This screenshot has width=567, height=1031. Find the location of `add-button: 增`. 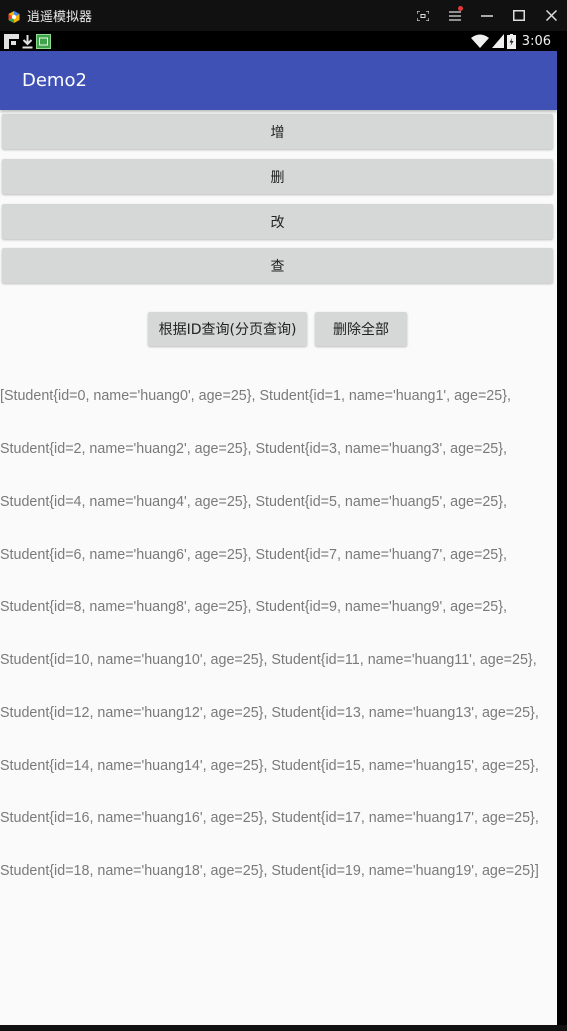

add-button: 增 is located at coordinates (277, 131).